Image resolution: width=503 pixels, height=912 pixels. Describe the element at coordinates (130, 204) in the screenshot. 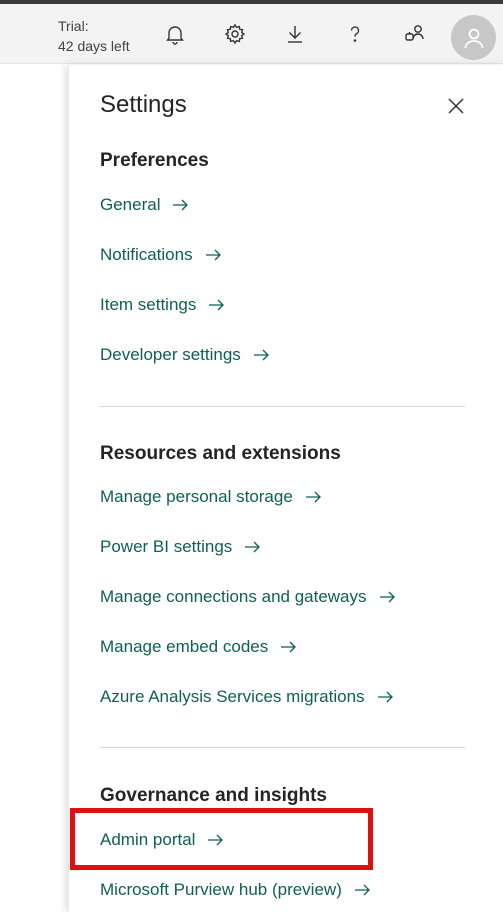

I see `link-label: General` at that location.